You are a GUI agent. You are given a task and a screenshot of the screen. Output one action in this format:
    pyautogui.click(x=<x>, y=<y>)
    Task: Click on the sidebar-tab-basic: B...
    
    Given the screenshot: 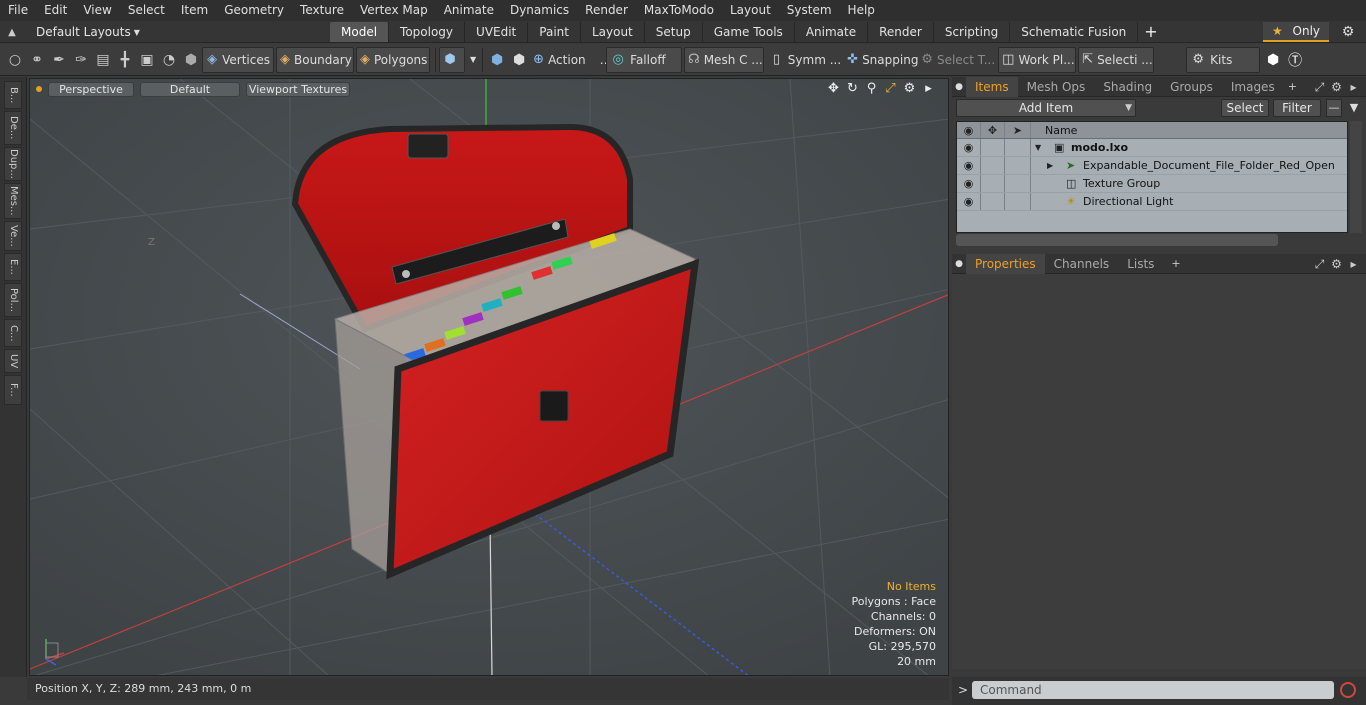 What is the action you would take?
    pyautogui.click(x=13, y=95)
    